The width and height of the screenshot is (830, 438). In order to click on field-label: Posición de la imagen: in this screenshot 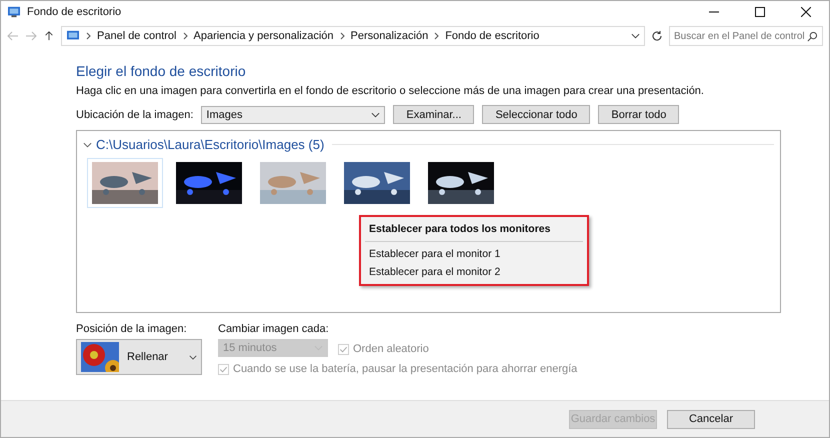, I will do `click(132, 329)`.